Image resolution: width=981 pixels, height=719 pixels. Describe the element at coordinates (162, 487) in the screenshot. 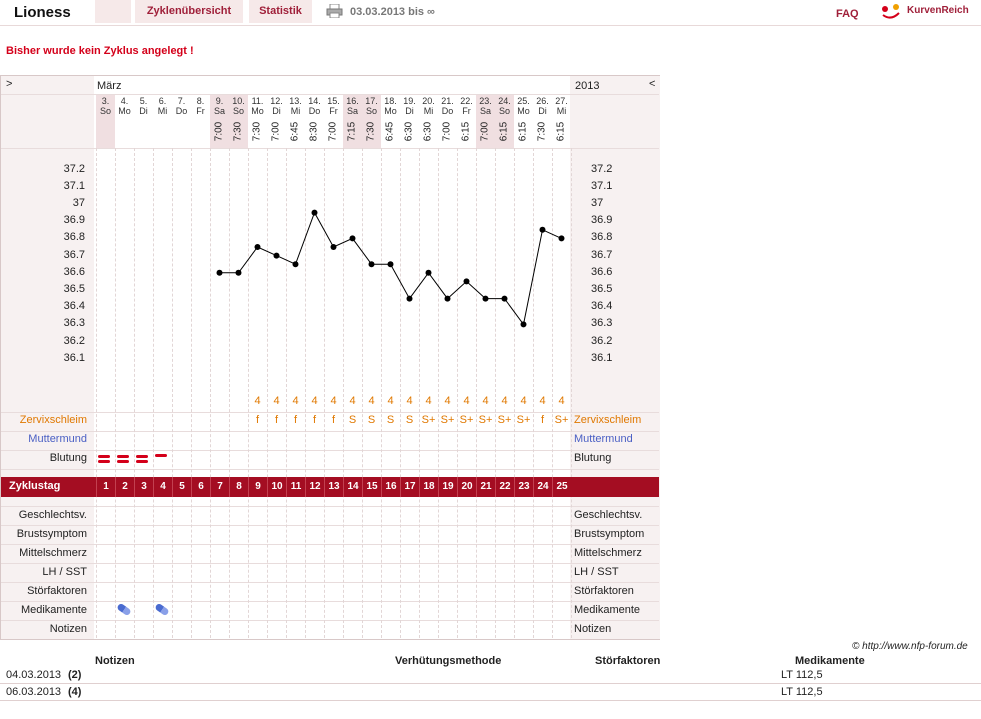

I see `cycle-day-number: 4` at that location.